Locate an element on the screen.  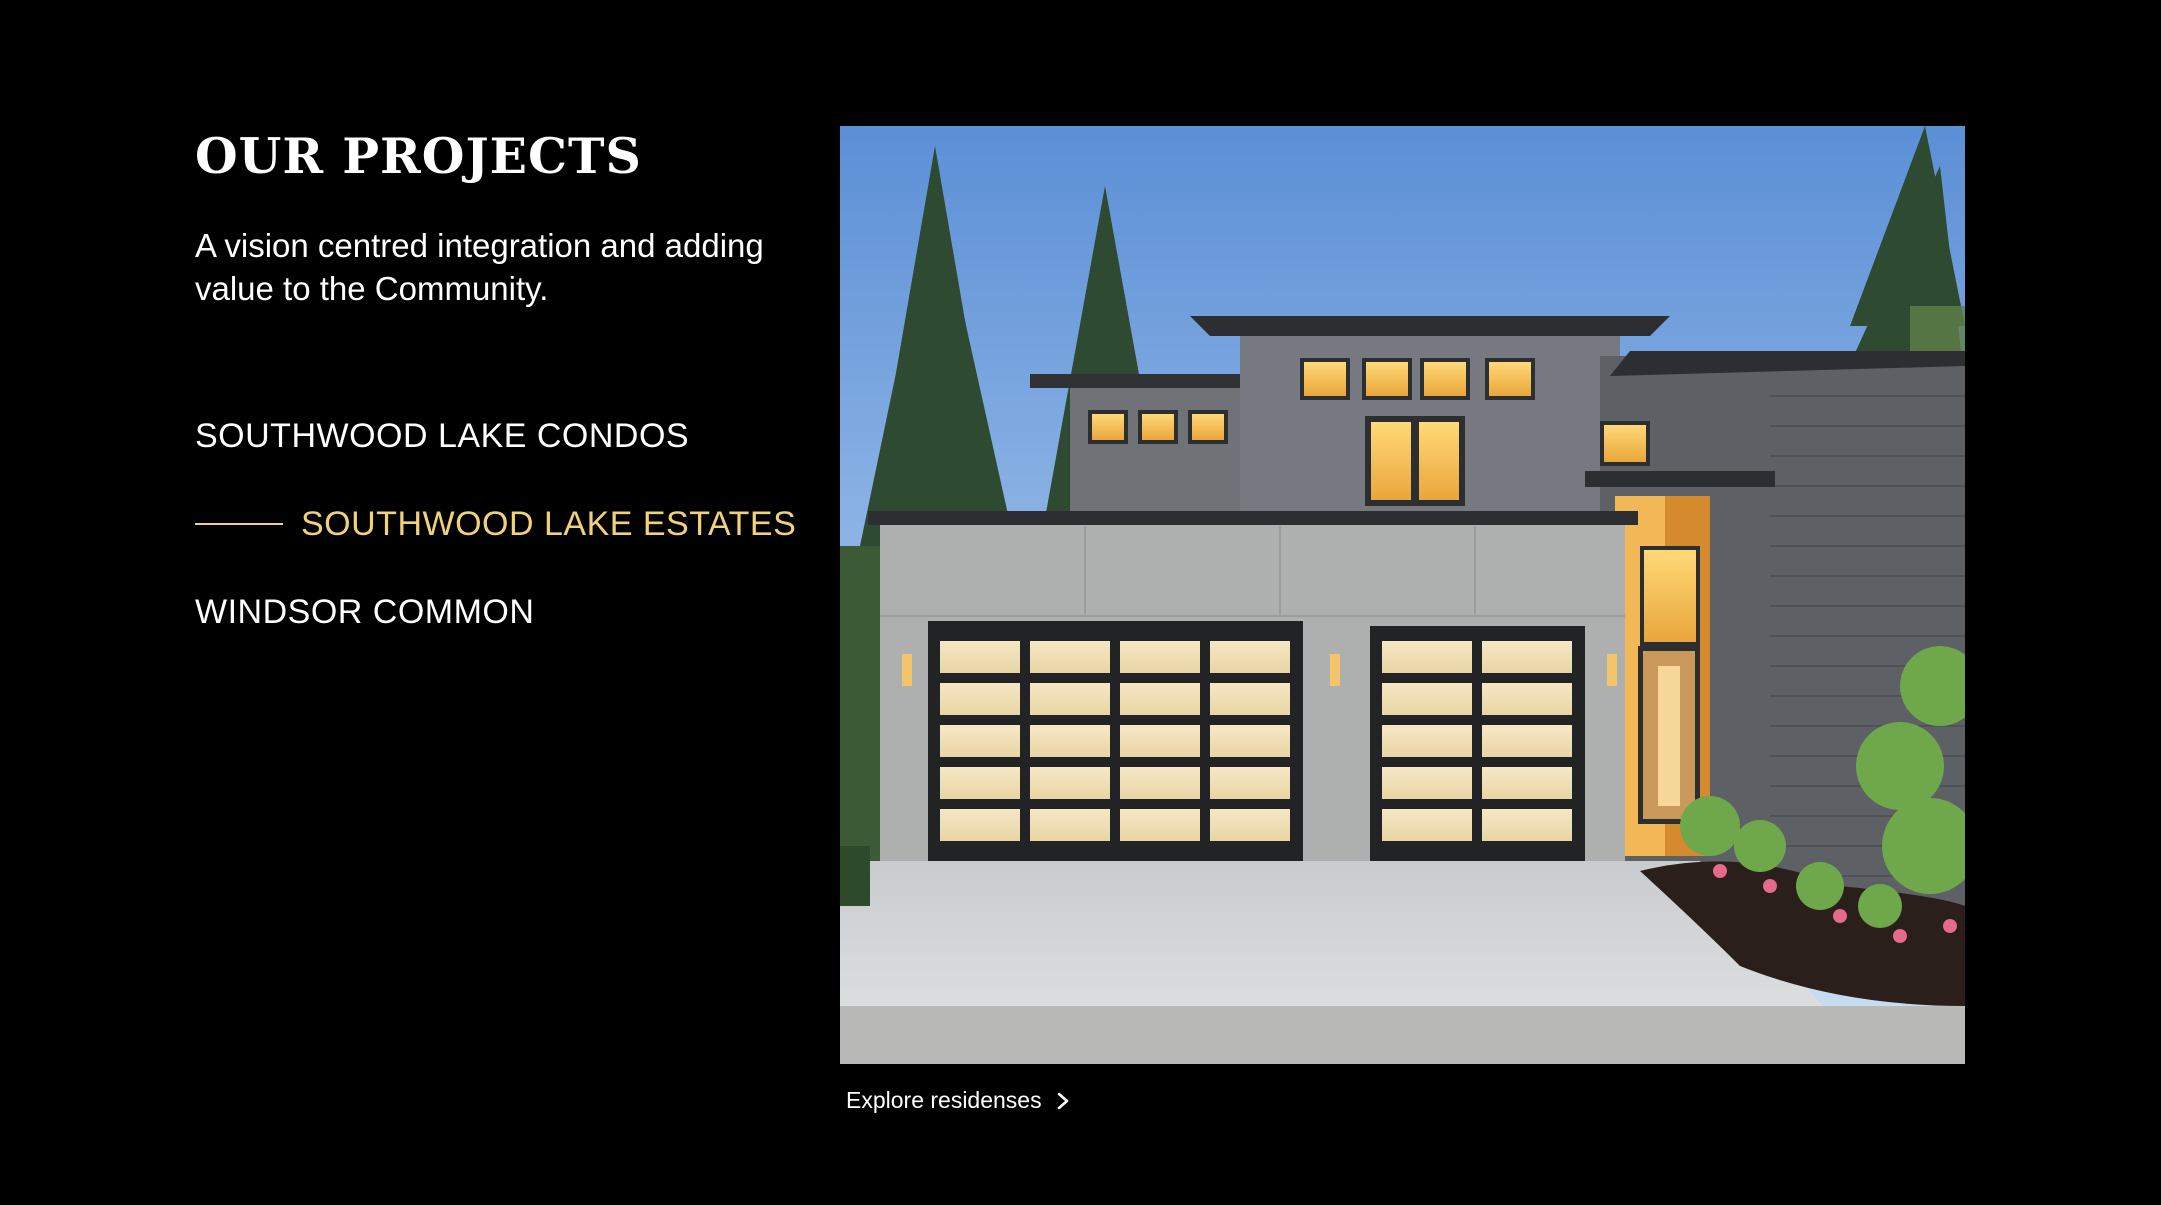
chevron-right-icon is located at coordinates (1062, 1100).